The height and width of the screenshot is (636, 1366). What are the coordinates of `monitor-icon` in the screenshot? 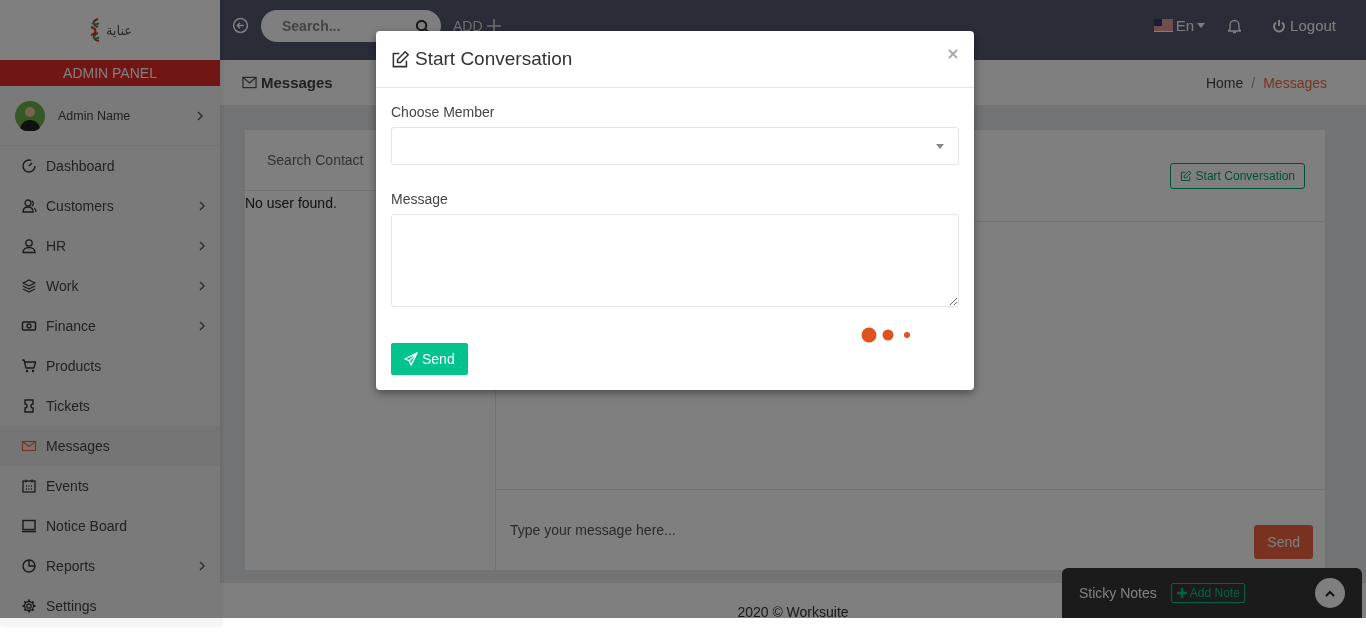 It's located at (29, 526).